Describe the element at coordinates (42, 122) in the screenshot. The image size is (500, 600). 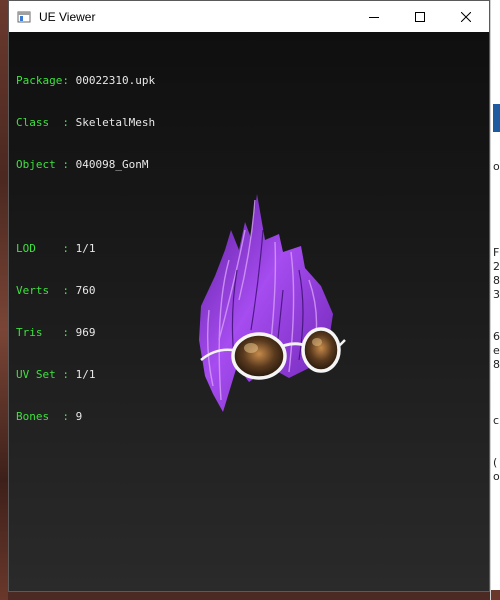
I see `info-label: Class :` at that location.